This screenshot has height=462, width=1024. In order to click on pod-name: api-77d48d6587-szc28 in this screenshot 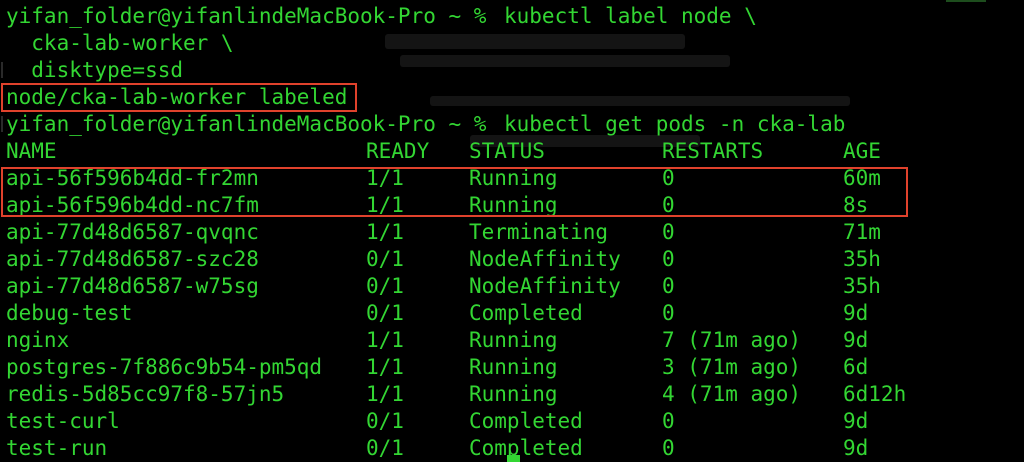, I will do `click(132, 259)`.